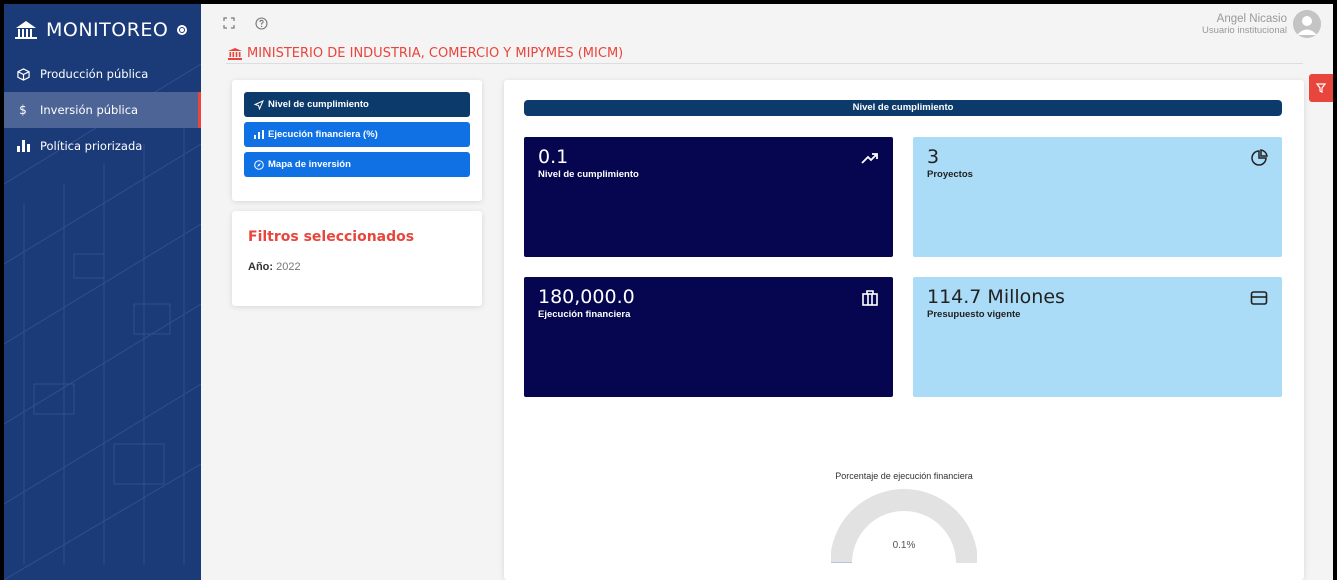 The image size is (1337, 580). Describe the element at coordinates (764, 63) in the screenshot. I see `divider` at that location.